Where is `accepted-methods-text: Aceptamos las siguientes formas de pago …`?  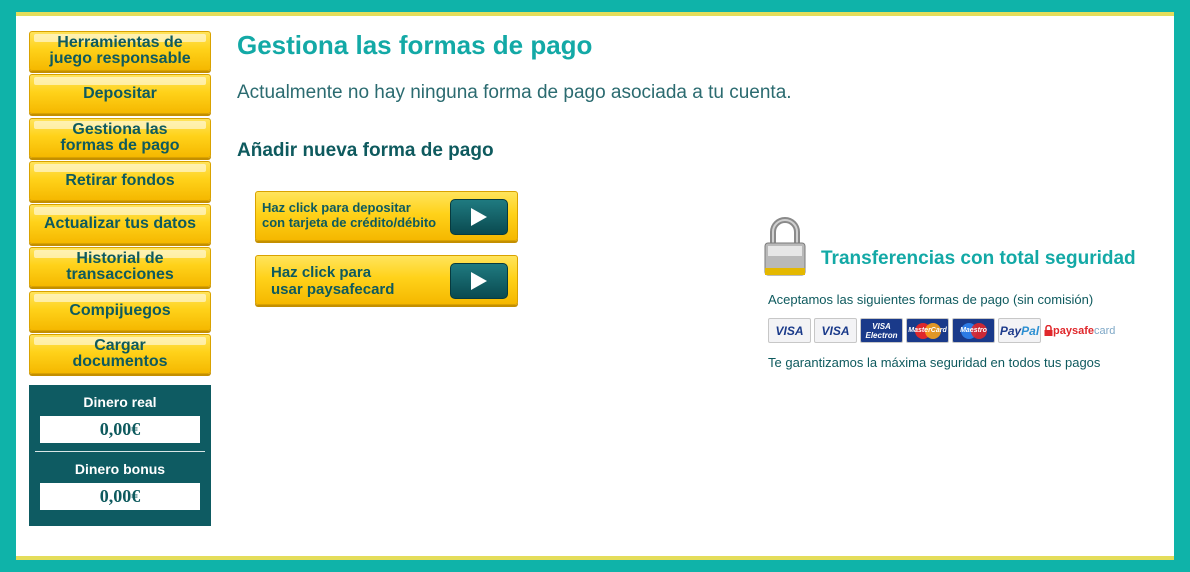
accepted-methods-text: Aceptamos las siguientes formas de pago … is located at coordinates (931, 299).